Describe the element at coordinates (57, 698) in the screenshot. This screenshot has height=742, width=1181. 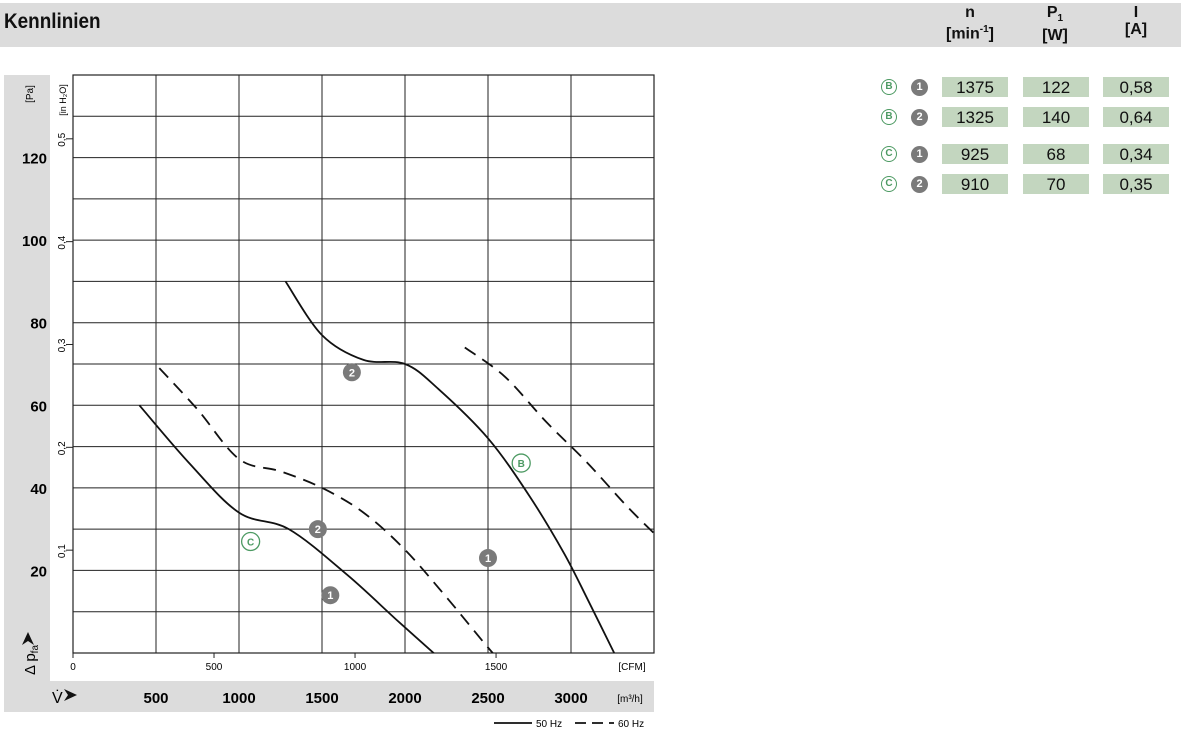
I see `x-axis-symbol: V̇` at that location.